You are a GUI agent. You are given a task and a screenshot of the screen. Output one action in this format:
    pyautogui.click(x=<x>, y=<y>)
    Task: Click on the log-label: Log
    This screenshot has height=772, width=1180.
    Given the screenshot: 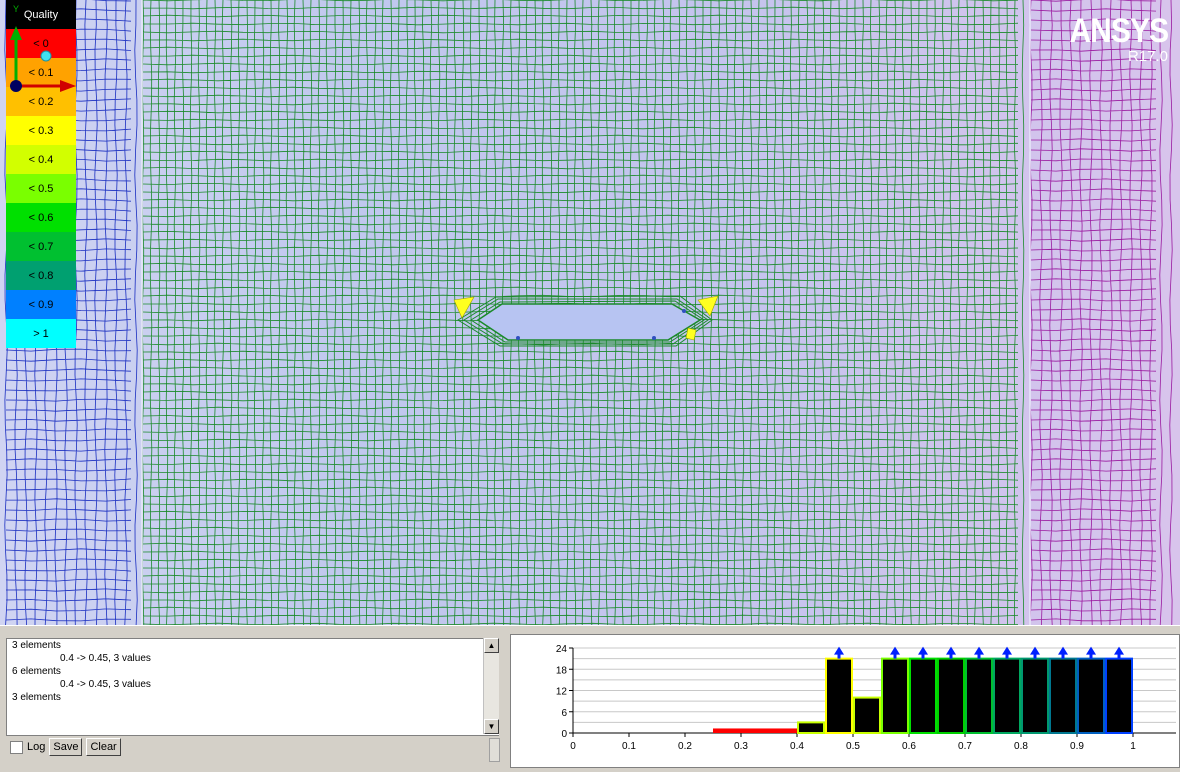 What is the action you would take?
    pyautogui.click(x=36, y=747)
    